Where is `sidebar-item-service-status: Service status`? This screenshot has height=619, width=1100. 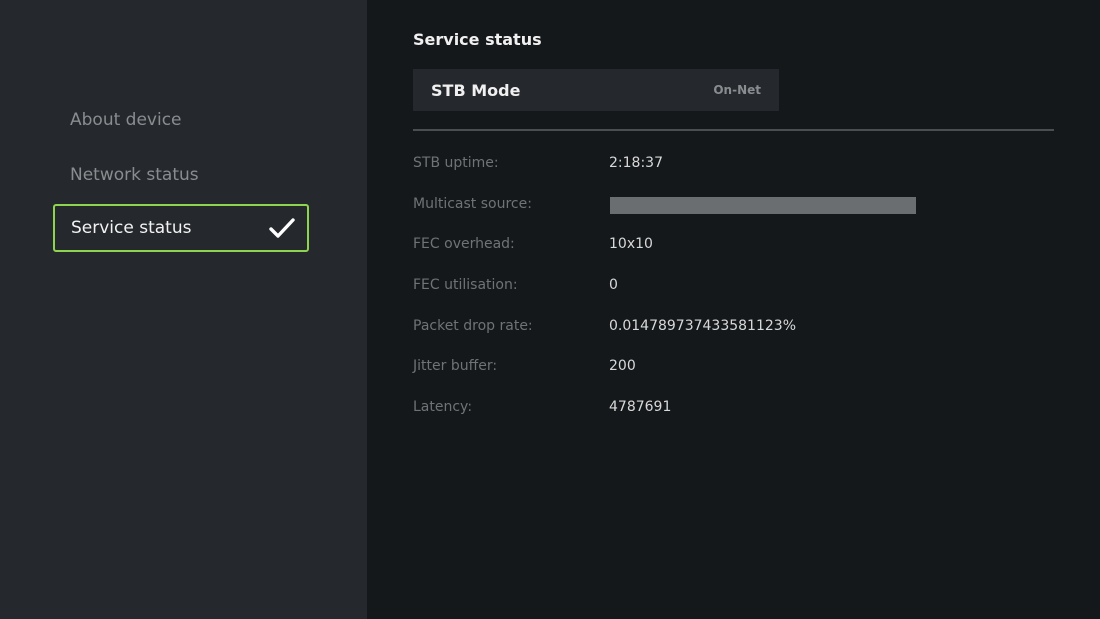
sidebar-item-service-status: Service status is located at coordinates (181, 228).